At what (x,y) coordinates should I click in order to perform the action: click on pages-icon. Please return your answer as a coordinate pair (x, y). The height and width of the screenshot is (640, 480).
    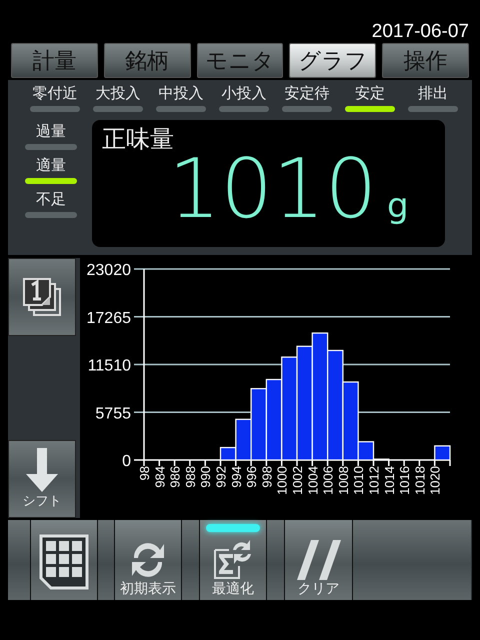
    Looking at the image, I should click on (42, 297).